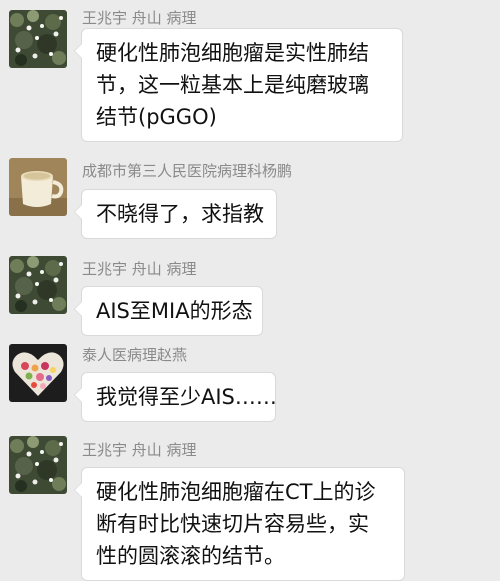  I want to click on message-bubble: AIS至MIA的形态, so click(168, 311).